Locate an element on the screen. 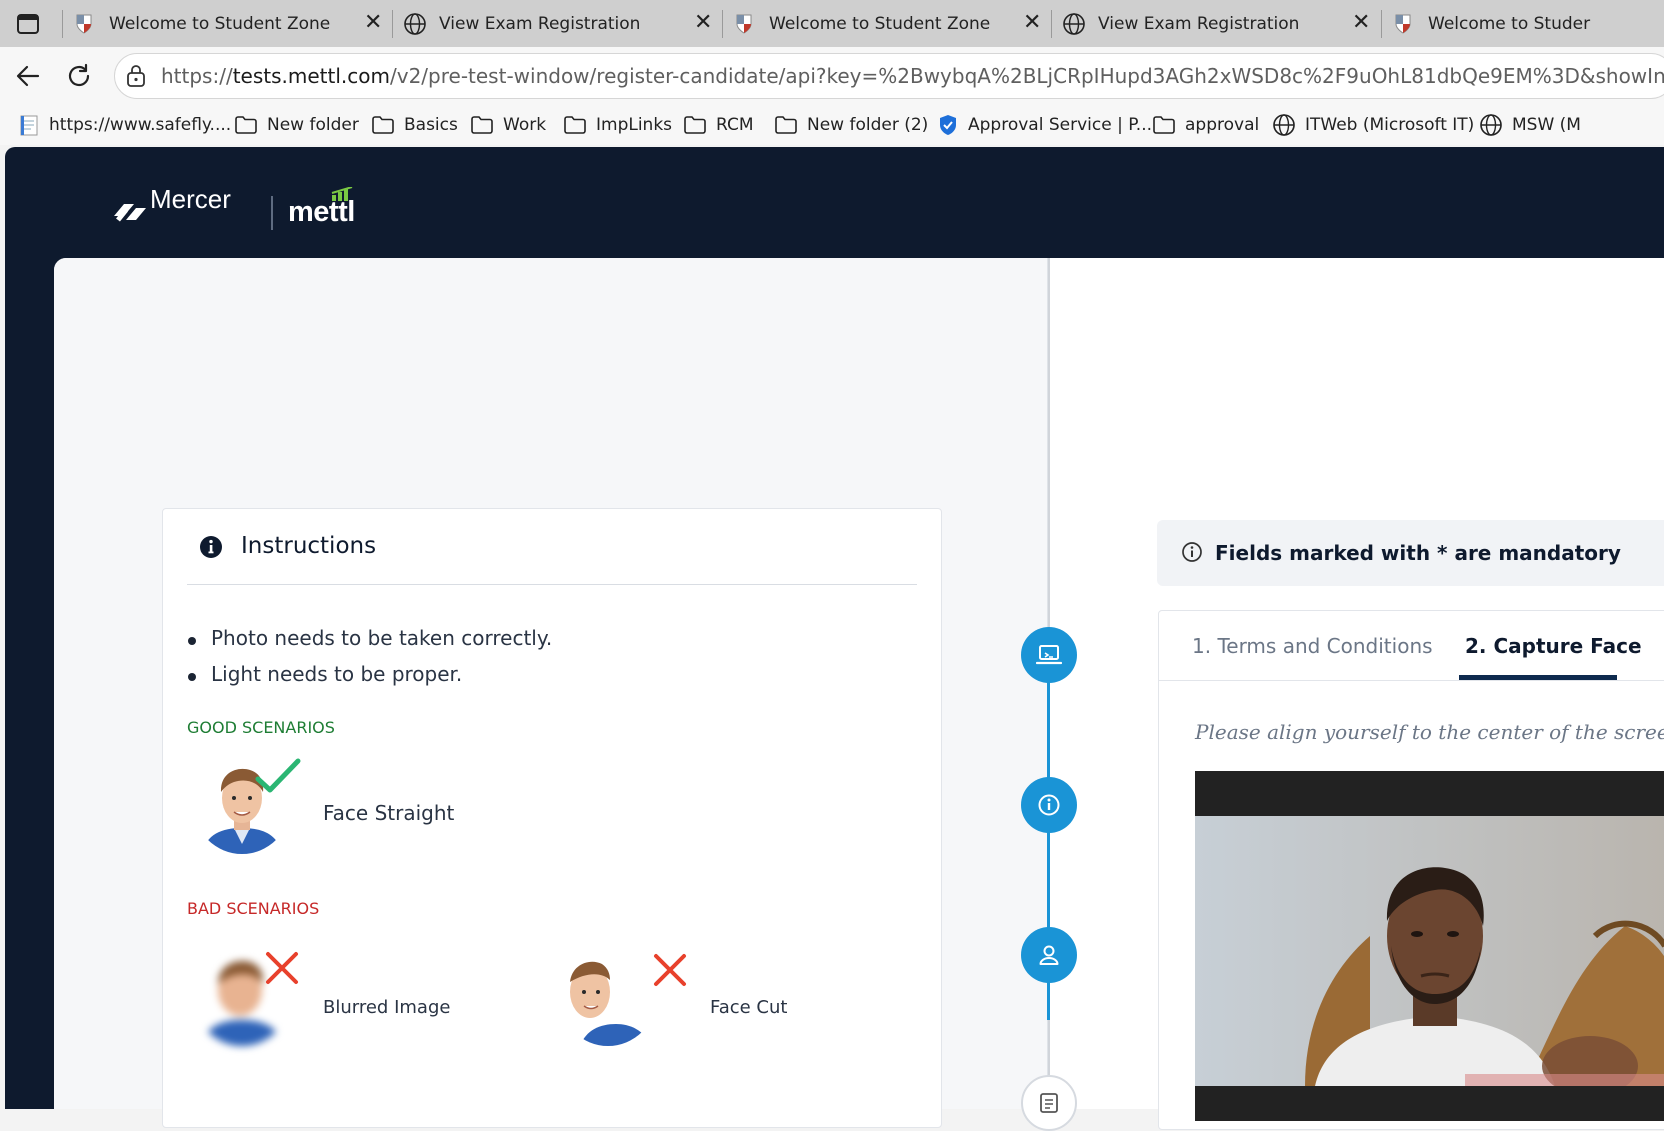  mercer-logo-icon is located at coordinates (130, 214).